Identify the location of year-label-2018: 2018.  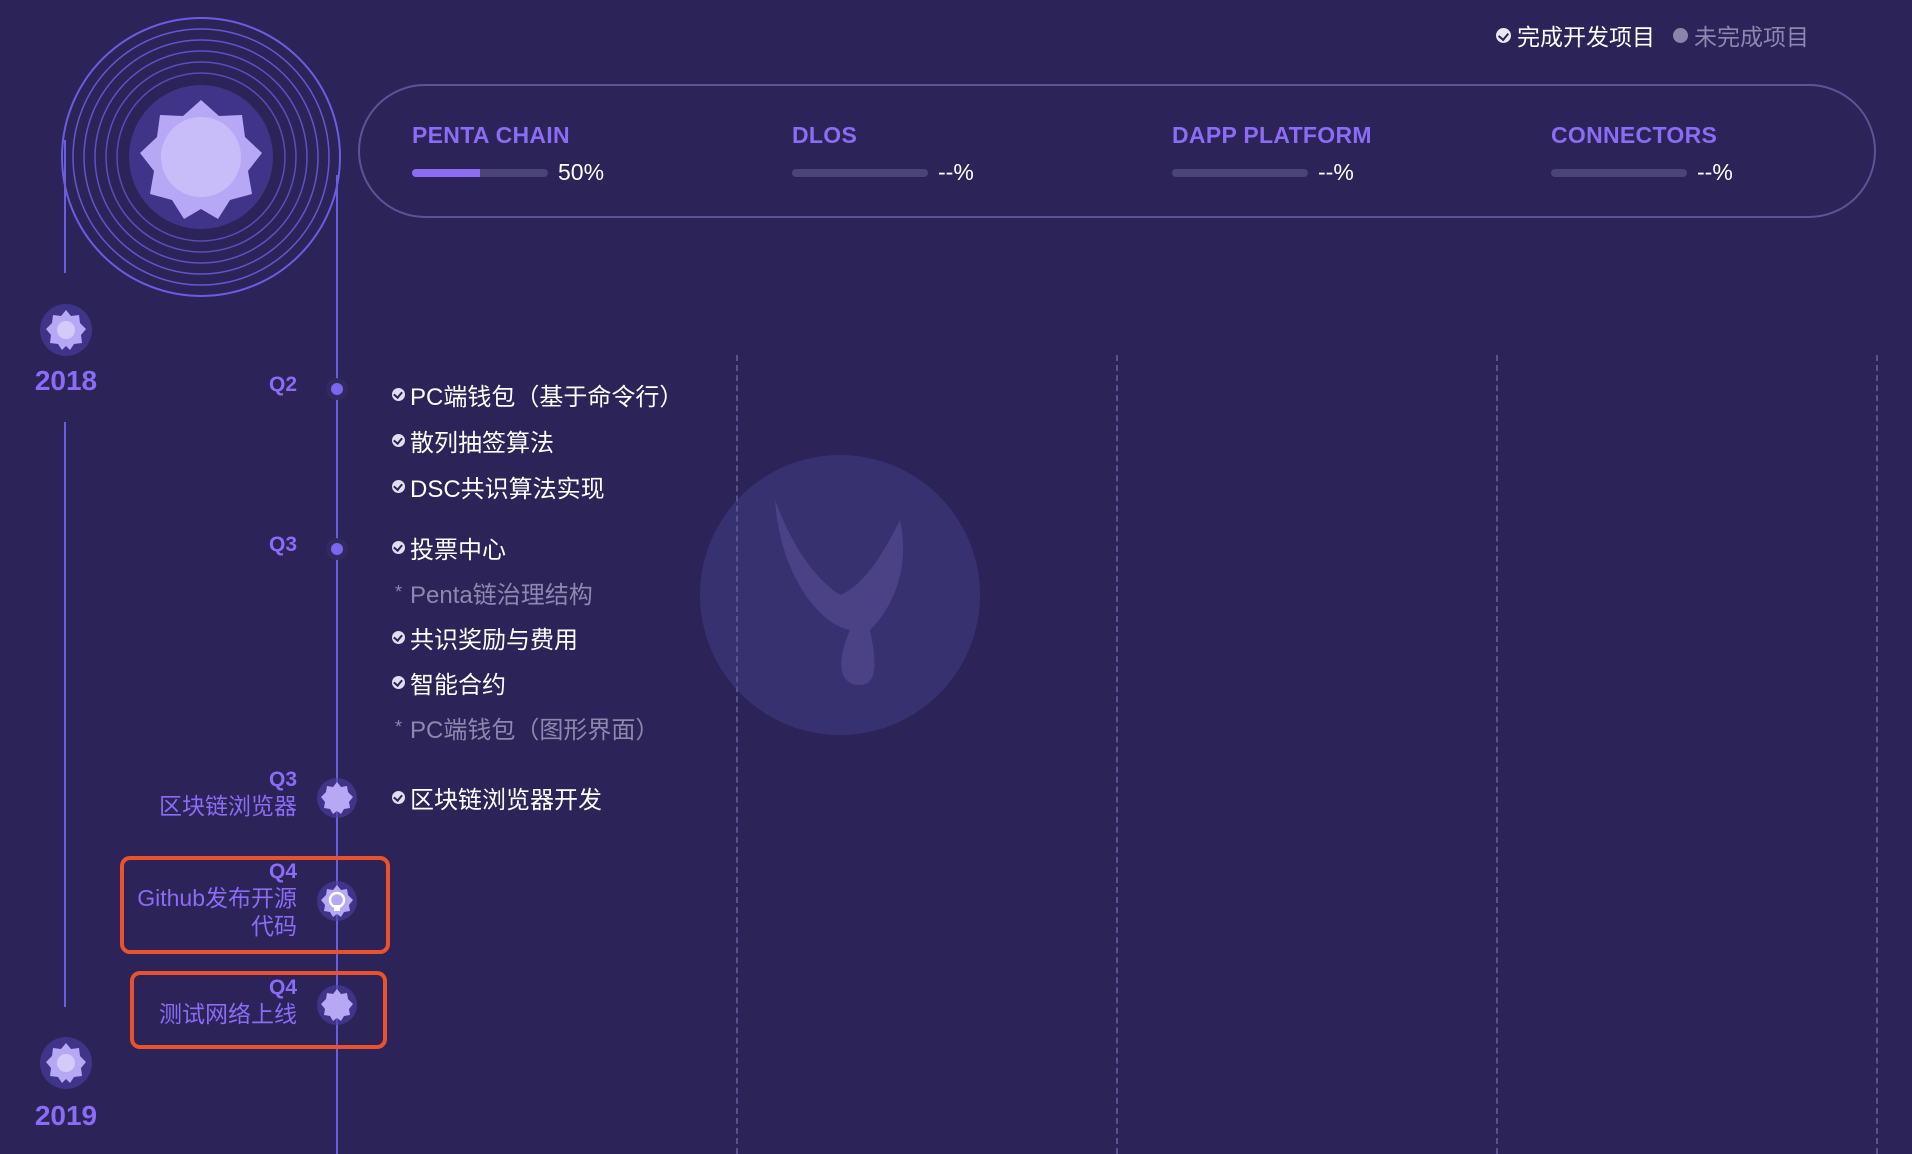
(66, 380).